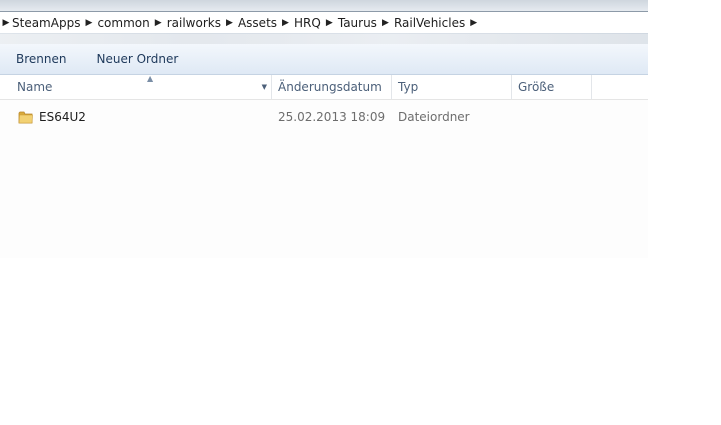  Describe the element at coordinates (357, 22) in the screenshot. I see `breadcrumb-label: Taurus` at that location.